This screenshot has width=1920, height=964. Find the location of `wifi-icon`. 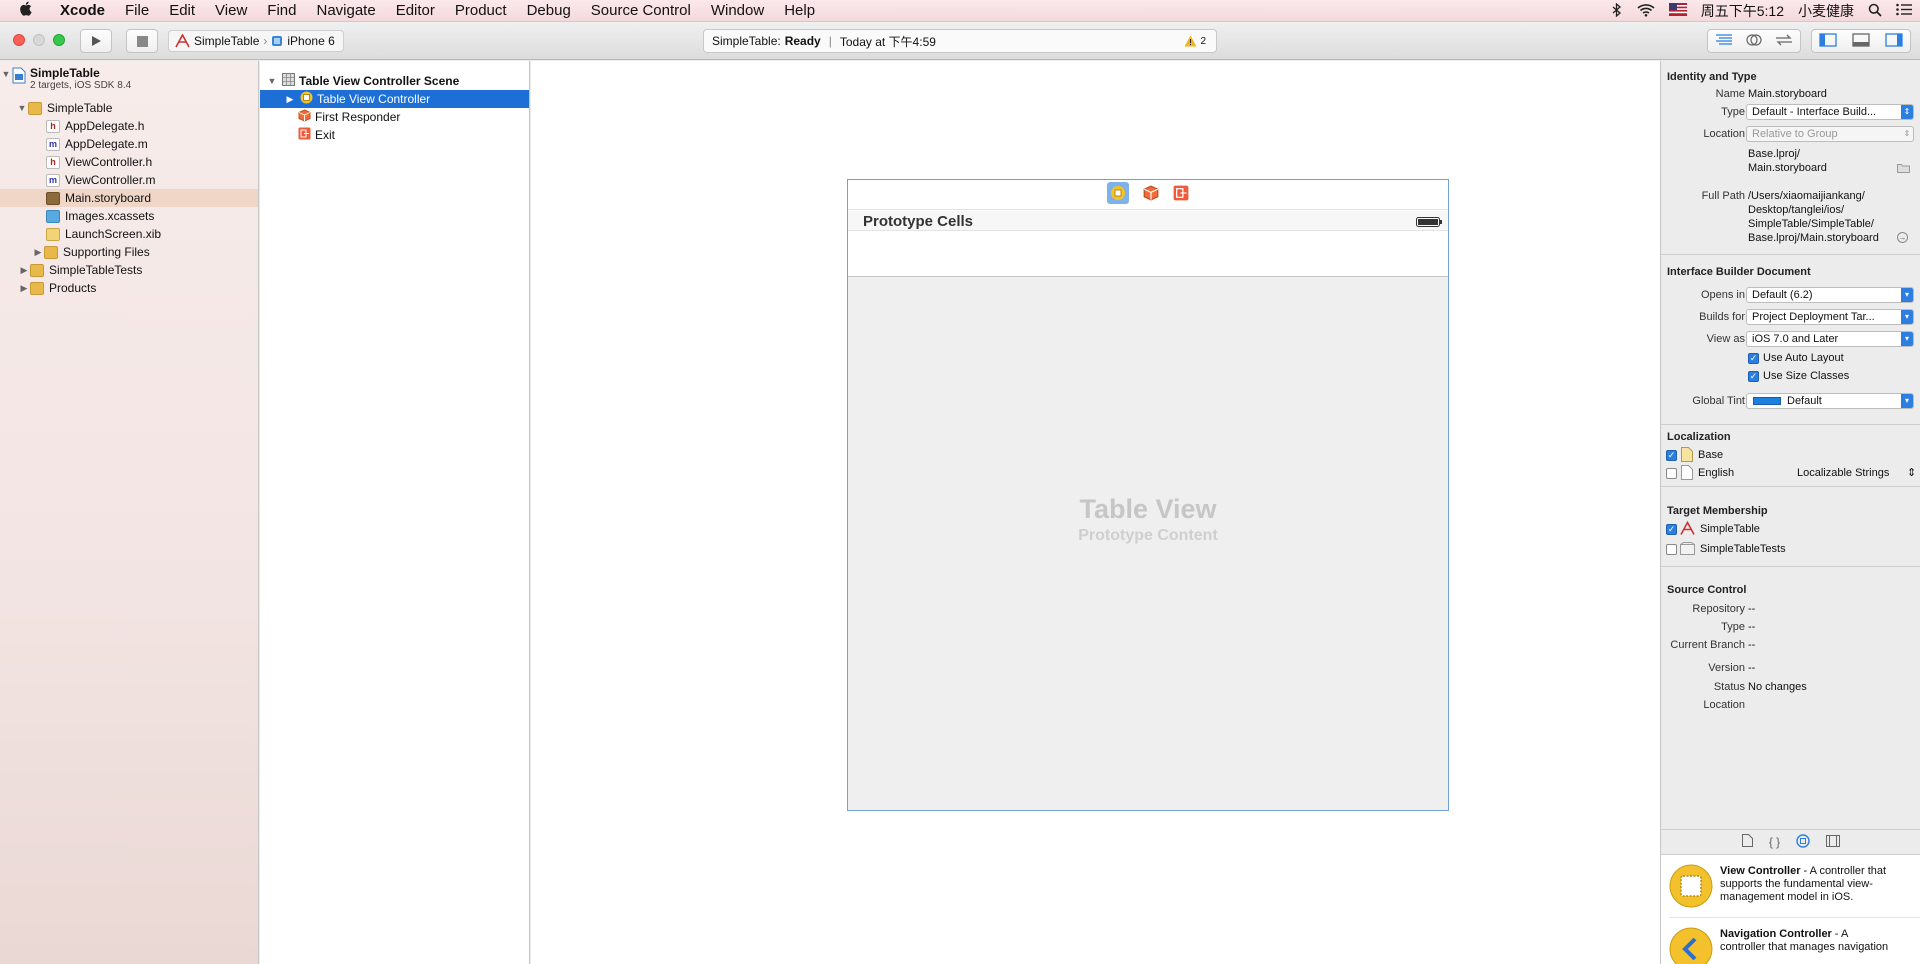

wifi-icon is located at coordinates (1646, 11).